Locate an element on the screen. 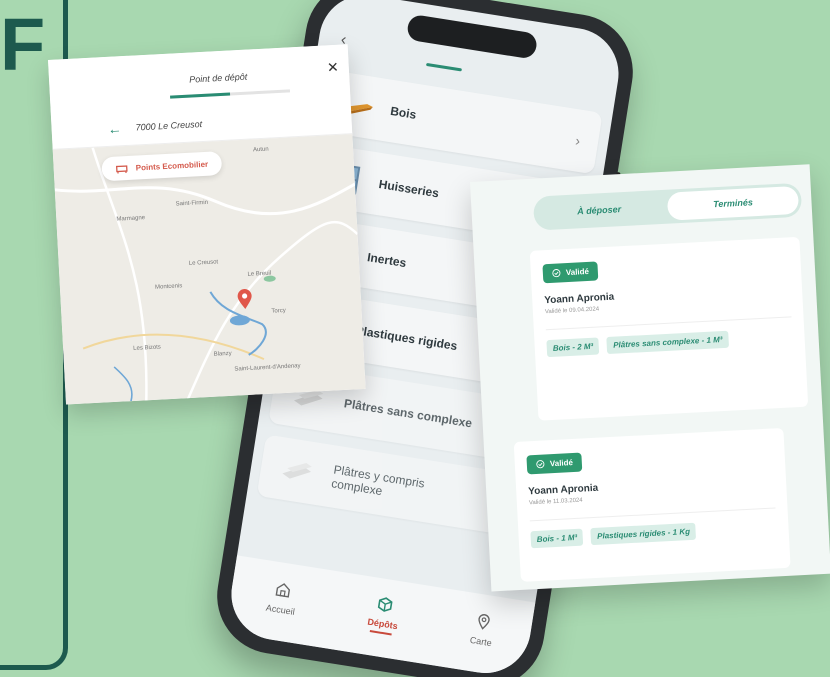 The image size is (830, 677). nav-item-carte: Carte is located at coordinates (482, 629).